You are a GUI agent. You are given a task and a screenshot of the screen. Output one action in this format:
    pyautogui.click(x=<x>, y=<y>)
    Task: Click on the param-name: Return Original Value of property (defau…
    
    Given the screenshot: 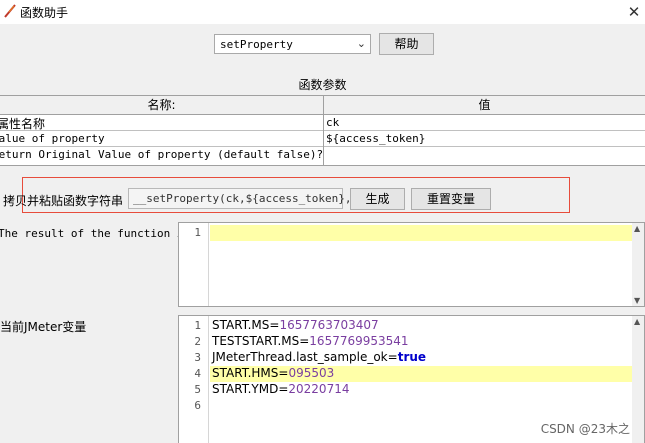 What is the action you would take?
    pyautogui.click(x=162, y=154)
    